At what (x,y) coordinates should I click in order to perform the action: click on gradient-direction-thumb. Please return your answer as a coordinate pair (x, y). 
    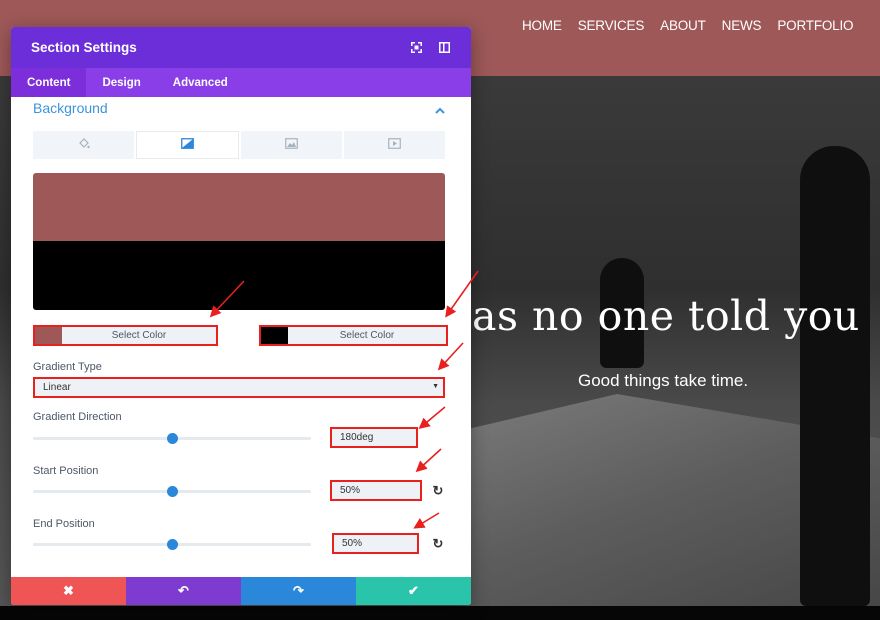
    Looking at the image, I should click on (172, 438).